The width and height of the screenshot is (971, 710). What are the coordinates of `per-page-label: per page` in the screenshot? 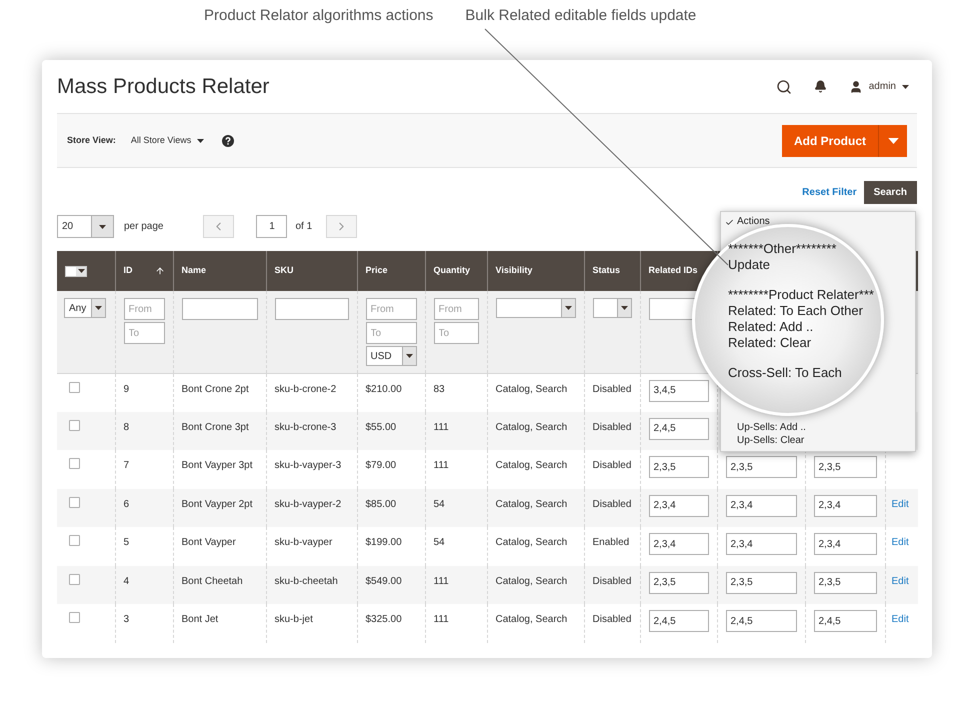 It's located at (144, 227).